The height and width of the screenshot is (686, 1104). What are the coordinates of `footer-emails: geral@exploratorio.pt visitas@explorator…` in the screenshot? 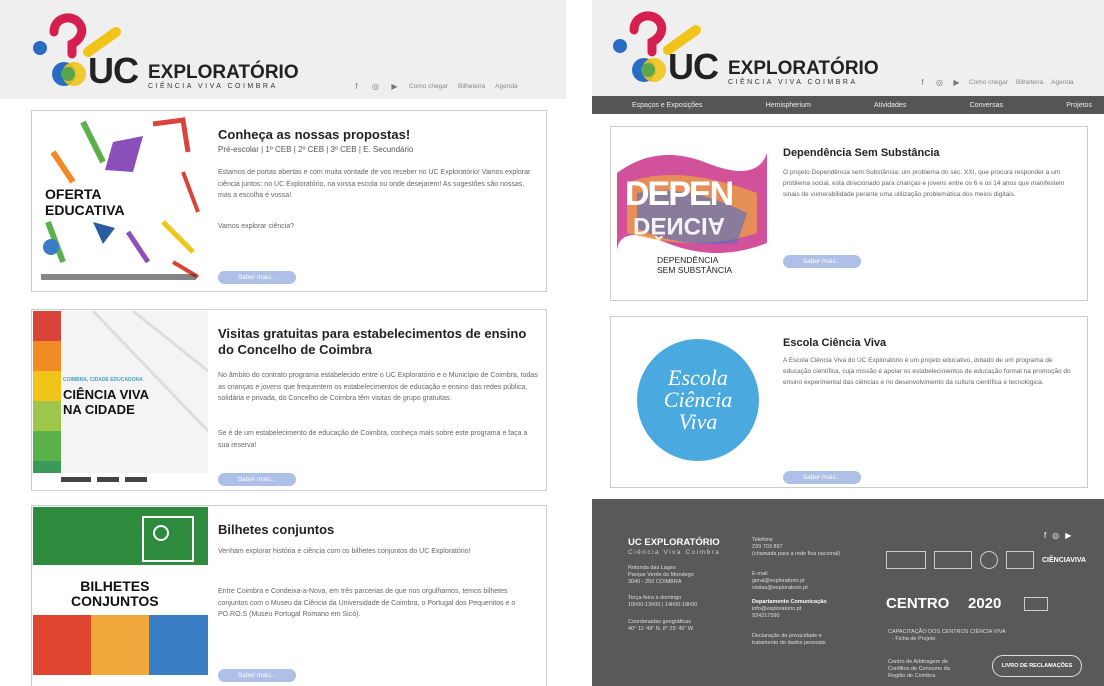 It's located at (780, 585).